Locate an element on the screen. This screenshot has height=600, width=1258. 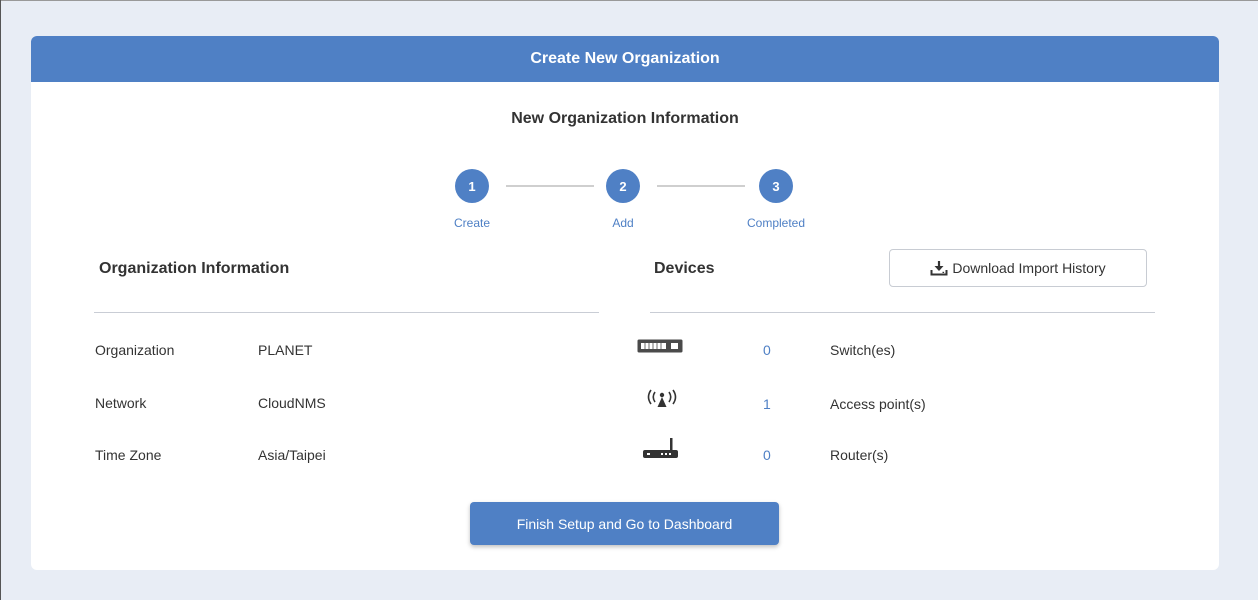
router-icon is located at coordinates (661, 450).